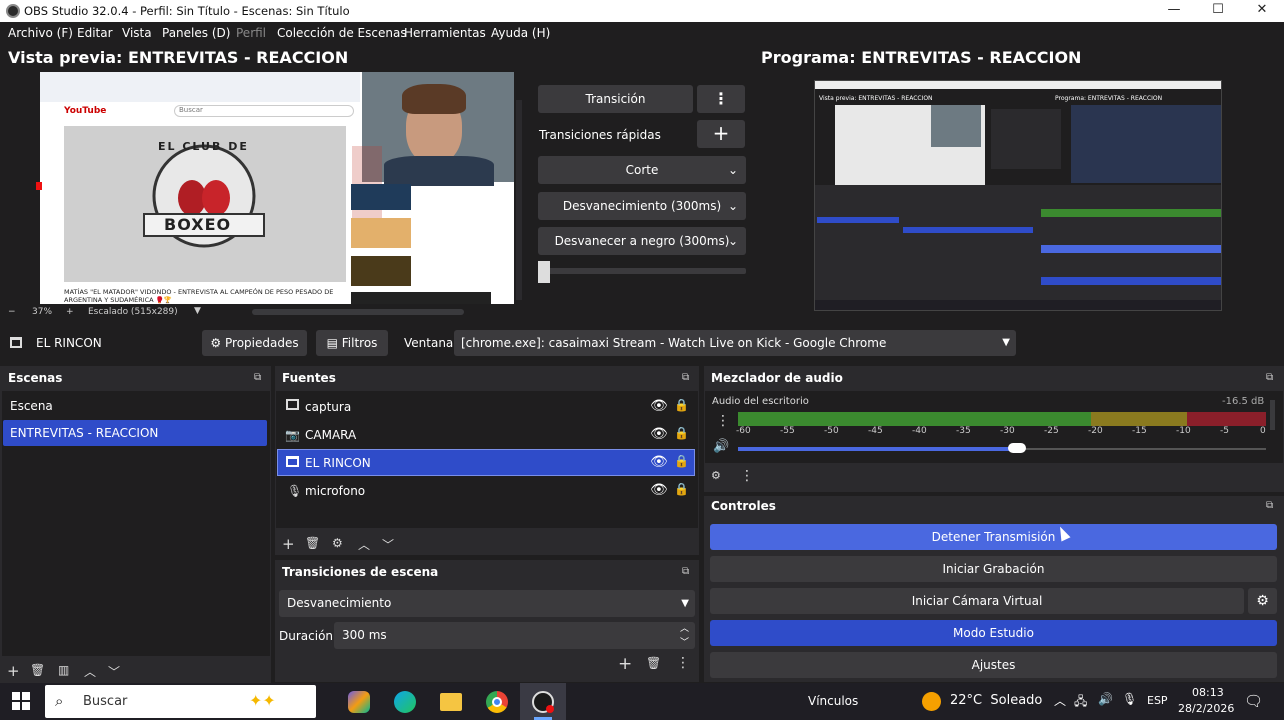 The height and width of the screenshot is (720, 1284). What do you see at coordinates (1272, 415) in the screenshot?
I see `mixer-scrollbar` at bounding box center [1272, 415].